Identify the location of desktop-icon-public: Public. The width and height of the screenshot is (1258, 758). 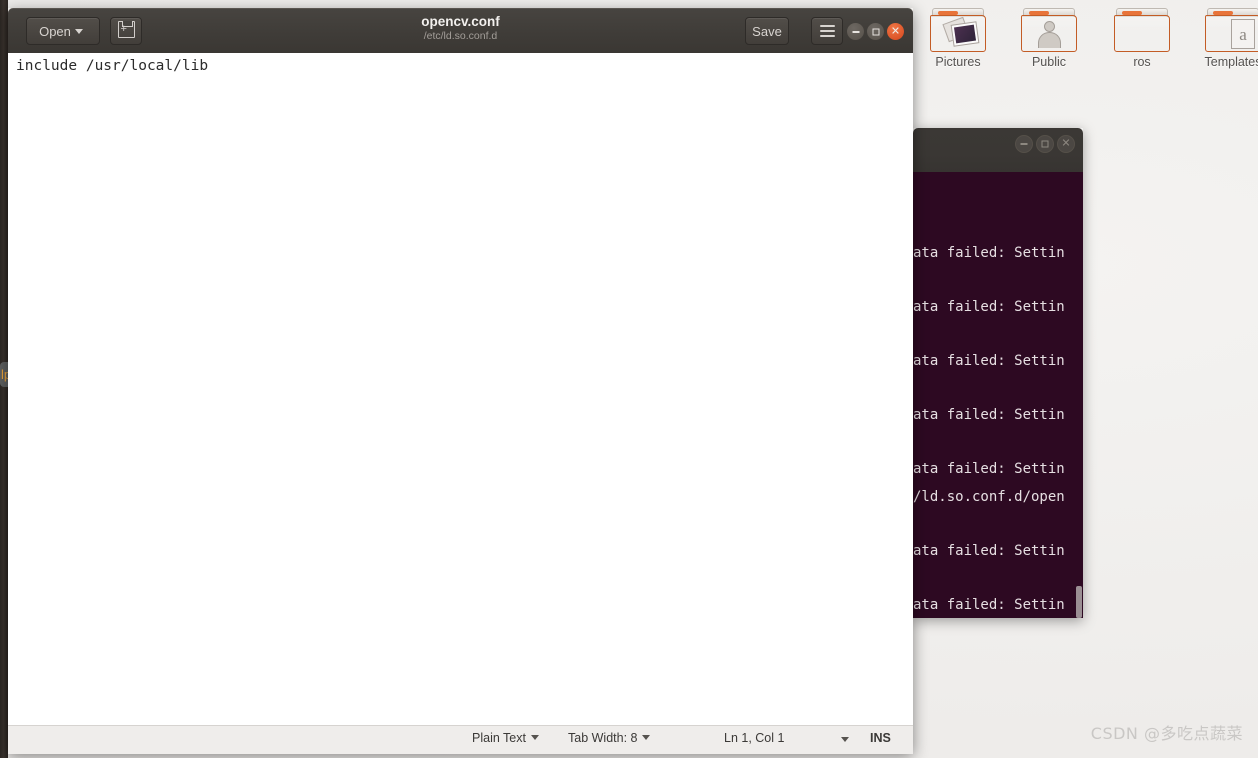
(1049, 38).